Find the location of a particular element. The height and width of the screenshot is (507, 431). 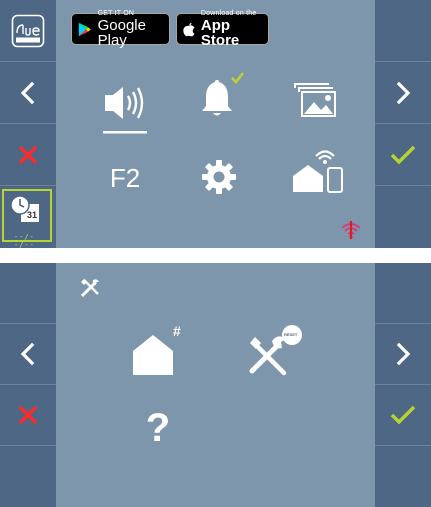

blue-fermax-logo is located at coordinates (28, 30).